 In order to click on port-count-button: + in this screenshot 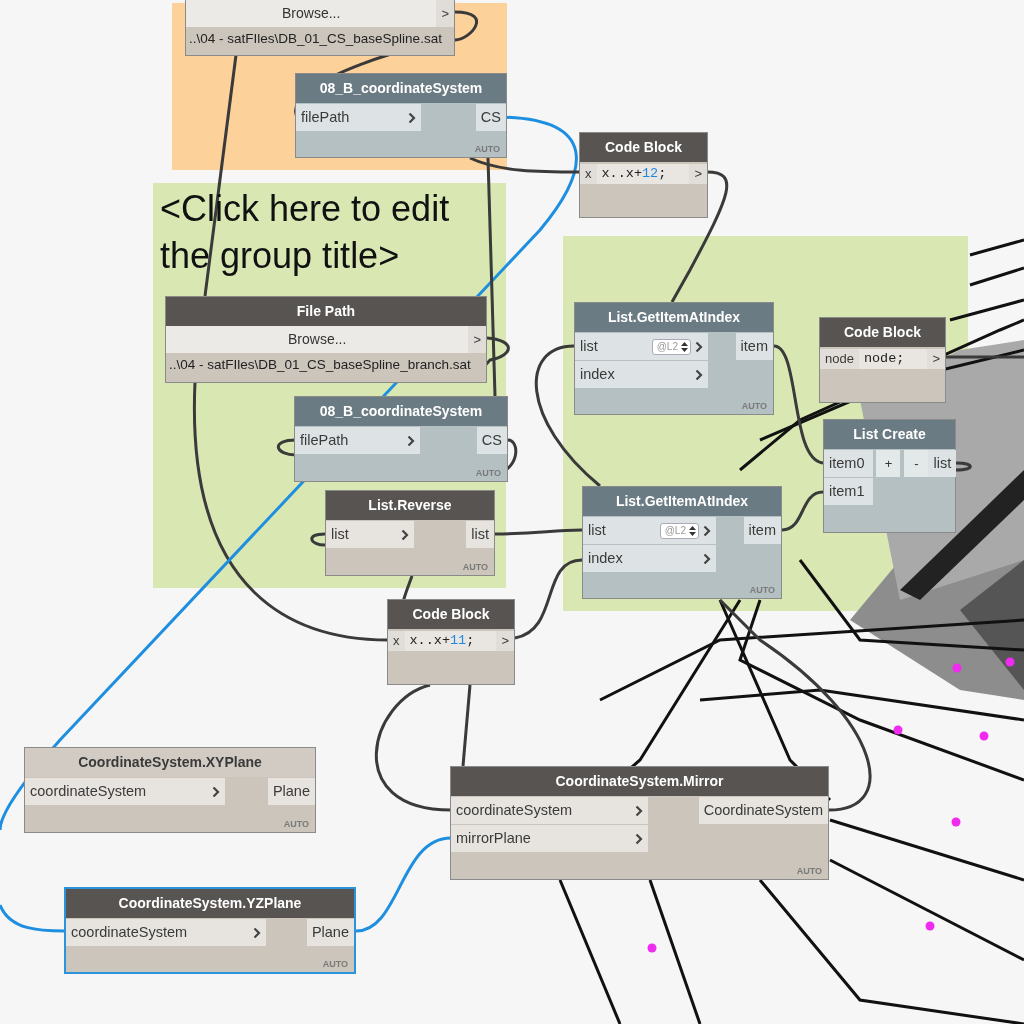, I will do `click(888, 463)`.